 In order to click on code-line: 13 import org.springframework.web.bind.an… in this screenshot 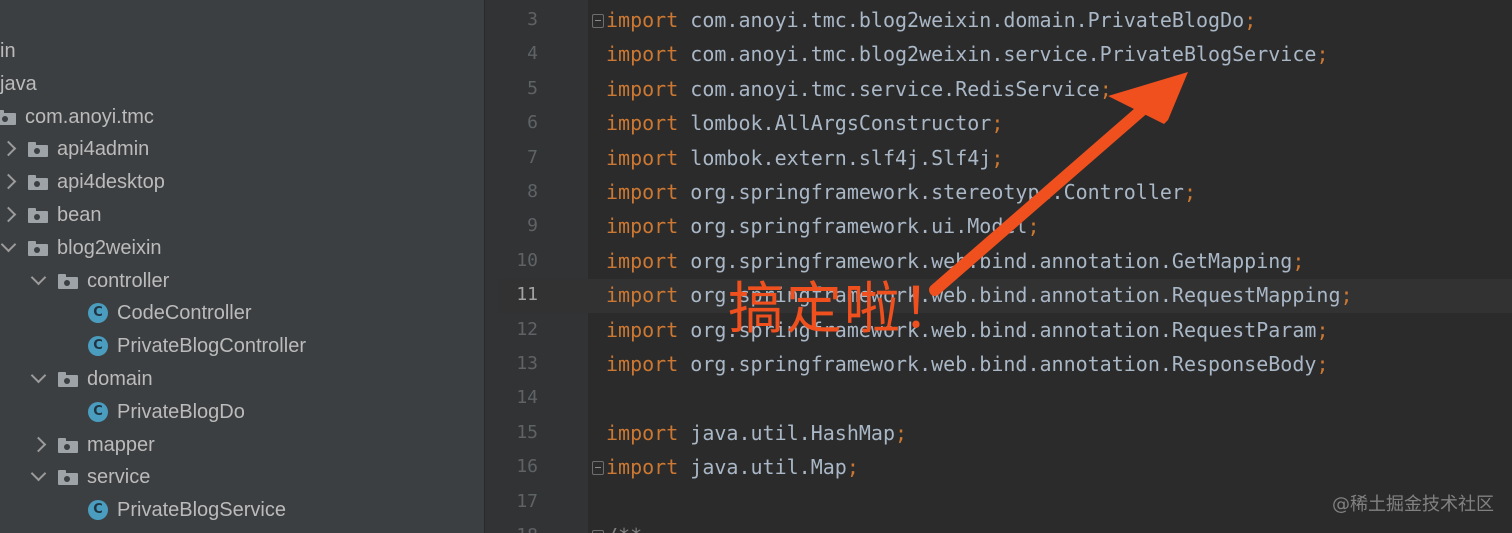, I will do `click(1005, 364)`.